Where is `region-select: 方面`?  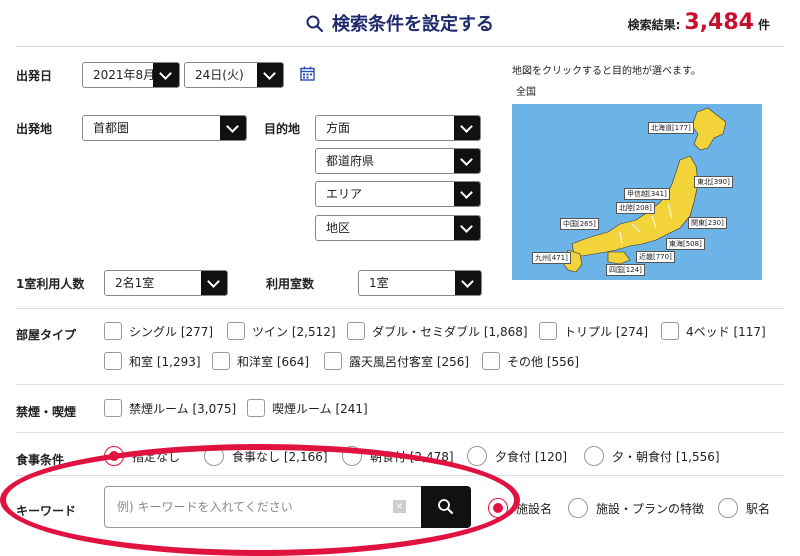 region-select: 方面 is located at coordinates (398, 128).